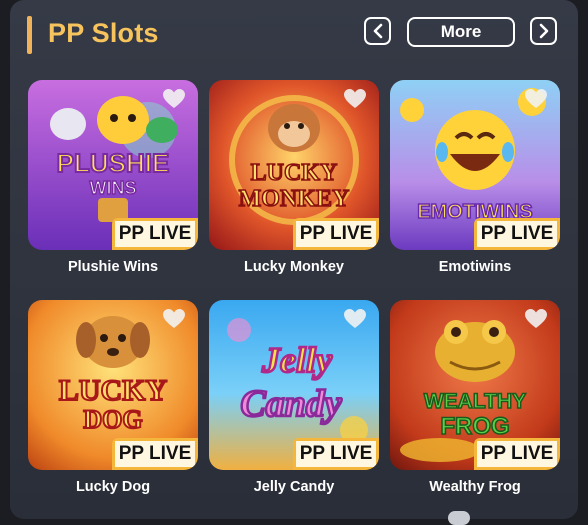  I want to click on svg-text: Jelly, so click(297, 360).